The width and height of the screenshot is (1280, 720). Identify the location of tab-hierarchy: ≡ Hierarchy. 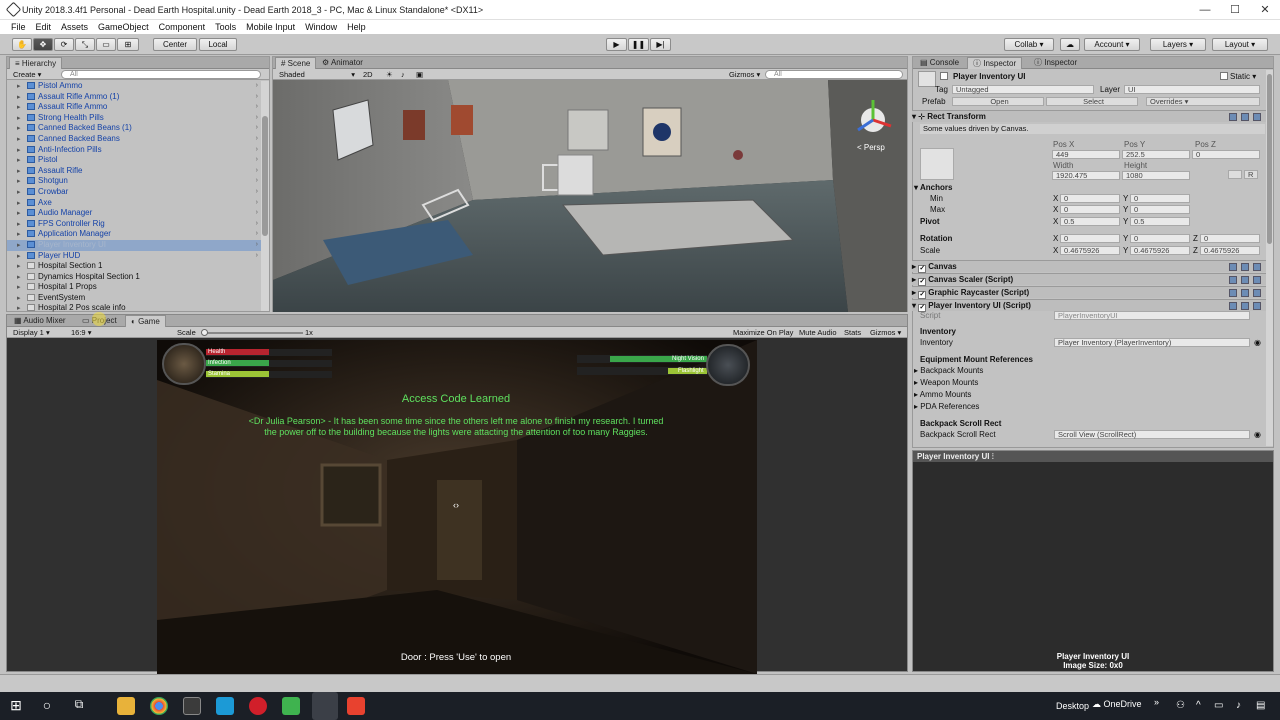
(36, 63).